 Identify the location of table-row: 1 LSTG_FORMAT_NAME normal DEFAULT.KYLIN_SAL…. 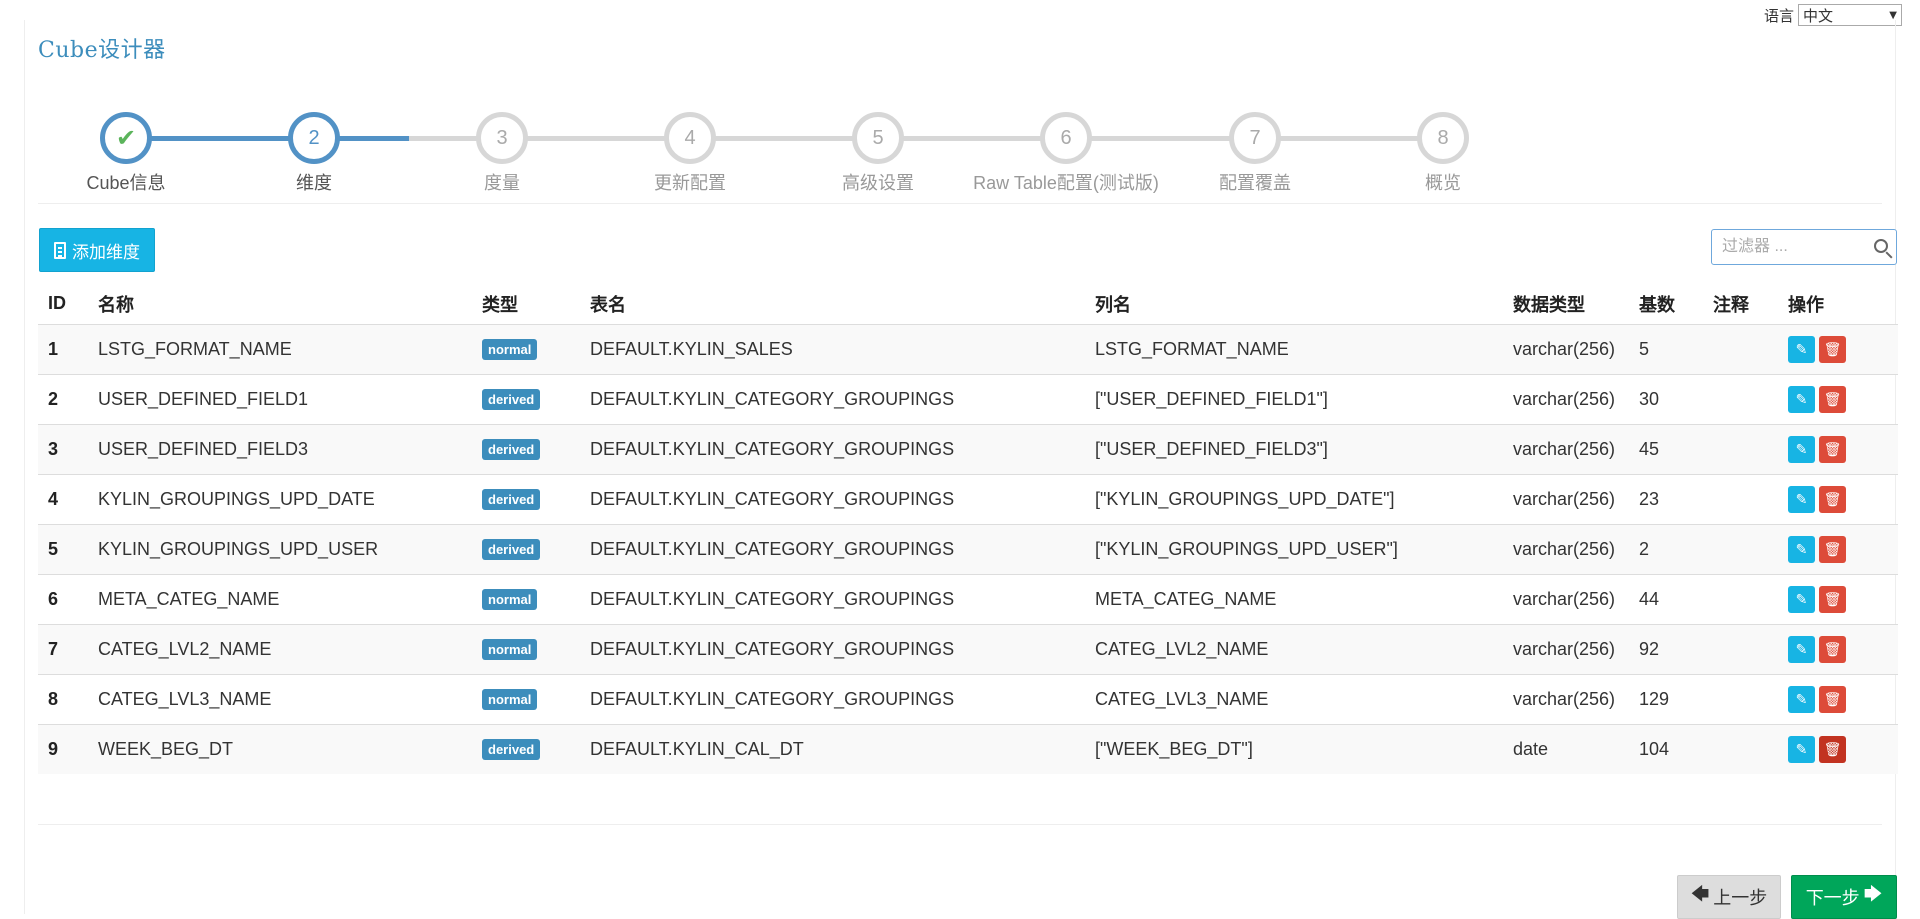
(968, 348).